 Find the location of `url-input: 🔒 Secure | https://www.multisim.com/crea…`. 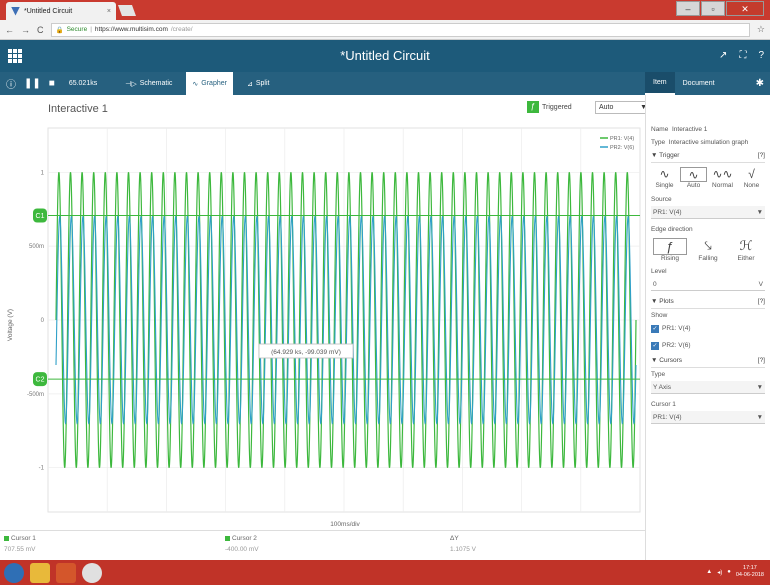

url-input: 🔒 Secure | https://www.multisim.com/crea… is located at coordinates (400, 29).